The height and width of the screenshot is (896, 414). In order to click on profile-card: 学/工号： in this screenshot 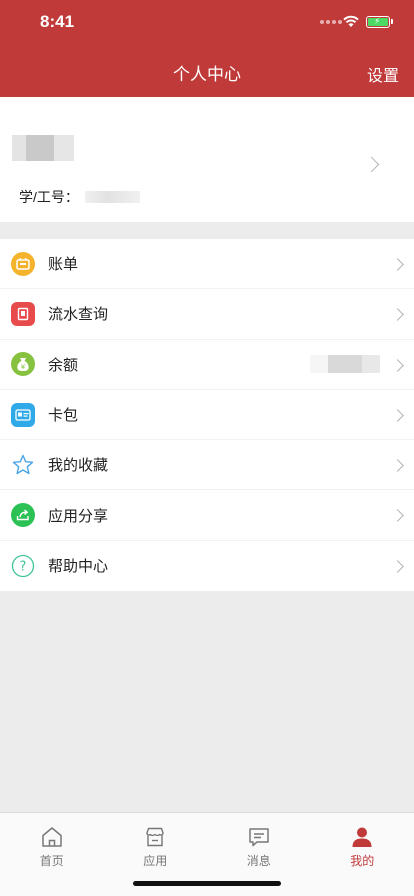, I will do `click(207, 159)`.